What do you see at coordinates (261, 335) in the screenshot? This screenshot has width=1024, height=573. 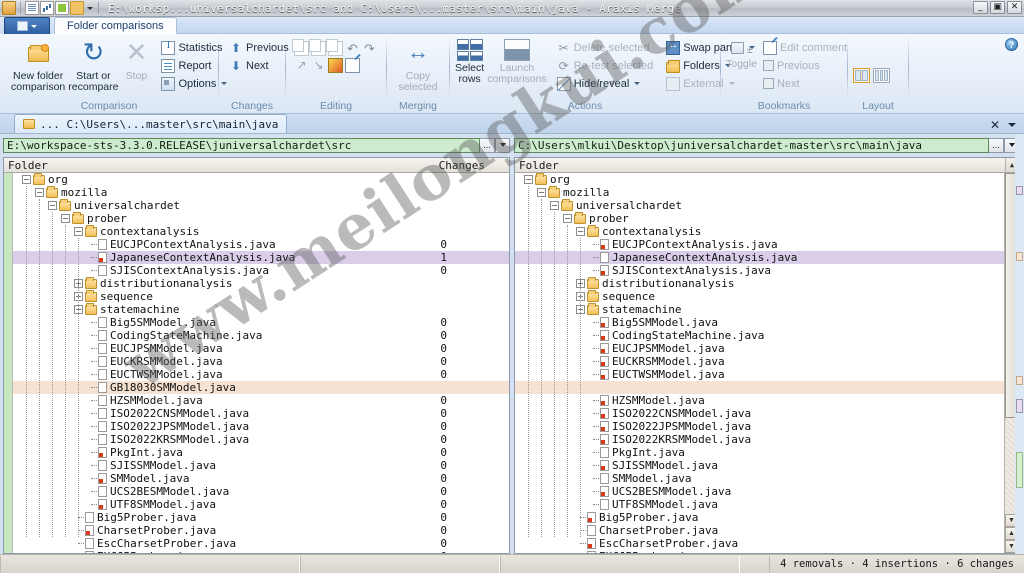 I see `tree-row: CodingStateMachine.java 0` at bounding box center [261, 335].